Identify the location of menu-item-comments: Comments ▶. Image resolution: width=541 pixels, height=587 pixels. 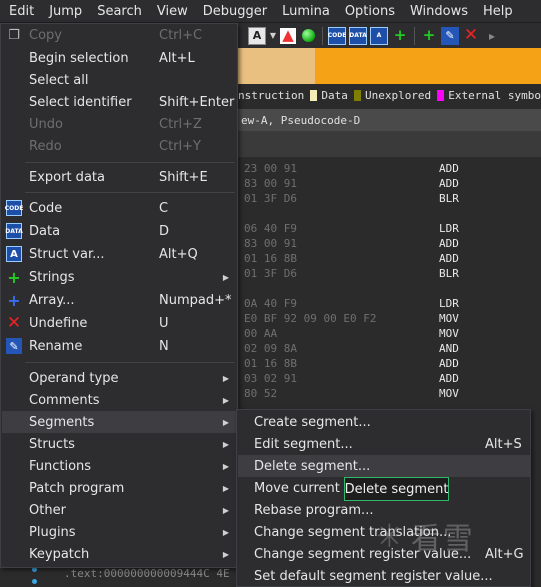
(119, 400).